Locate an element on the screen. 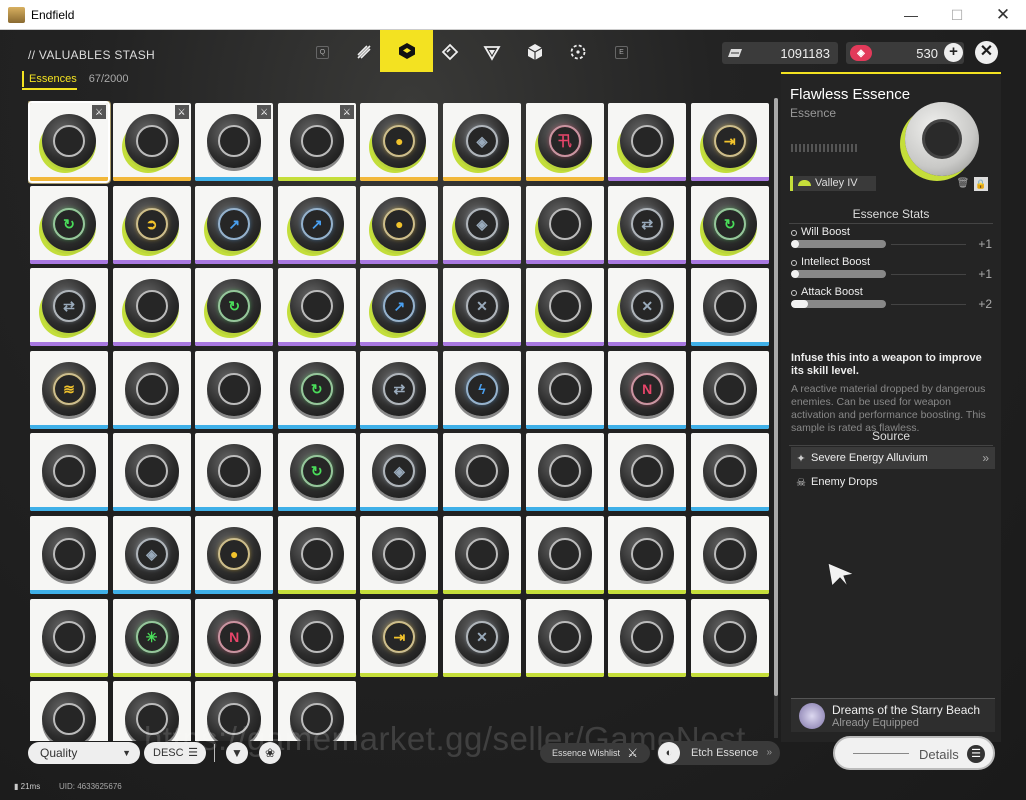  grid-scrollbar is located at coordinates (776, 418).